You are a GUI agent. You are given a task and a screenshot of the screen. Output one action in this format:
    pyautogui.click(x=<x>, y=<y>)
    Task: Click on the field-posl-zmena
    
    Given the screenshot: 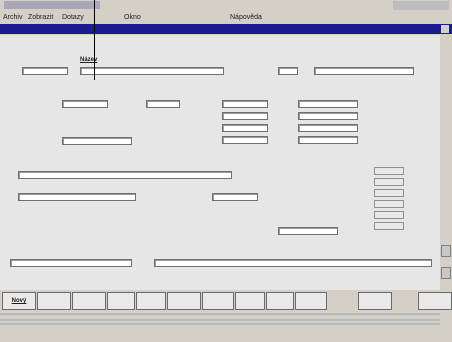 What is the action you would take?
    pyautogui.click(x=235, y=197)
    